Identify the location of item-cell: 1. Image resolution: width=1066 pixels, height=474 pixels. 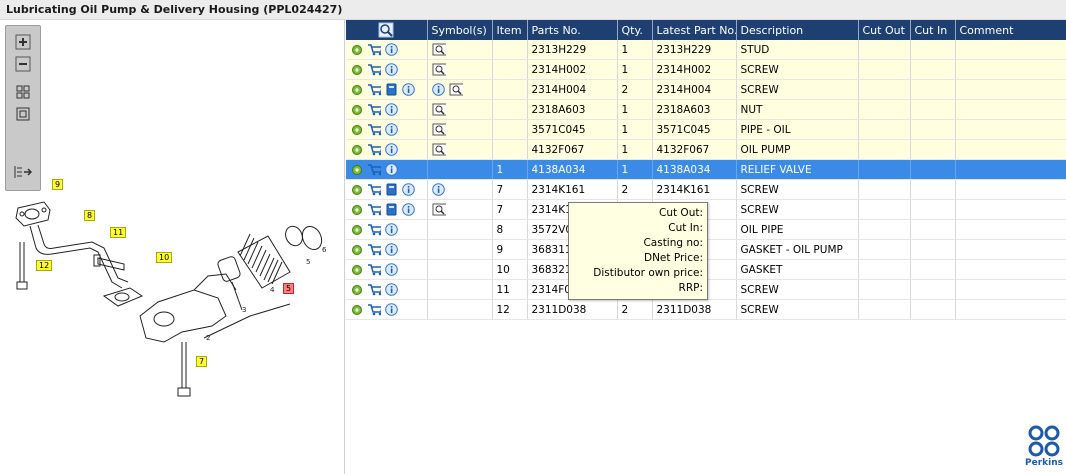
(510, 169).